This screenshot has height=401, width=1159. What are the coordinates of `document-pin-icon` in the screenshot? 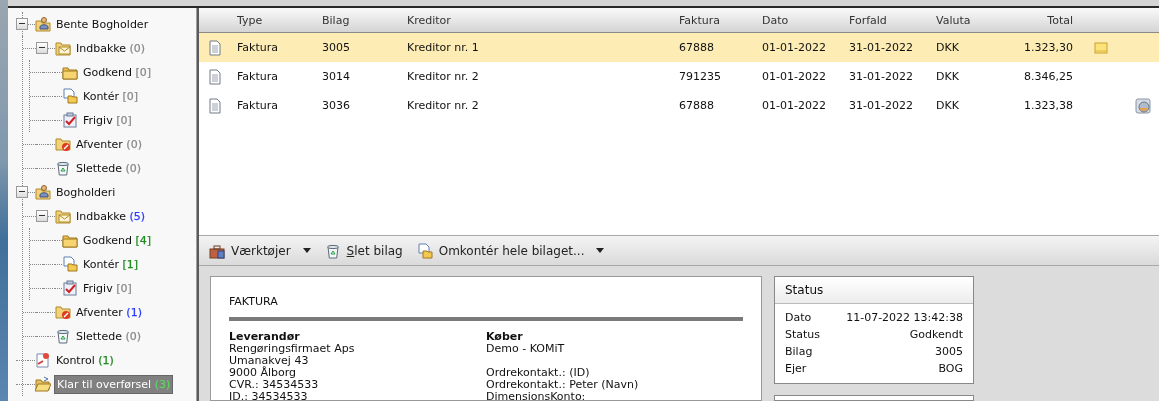 It's located at (43, 360).